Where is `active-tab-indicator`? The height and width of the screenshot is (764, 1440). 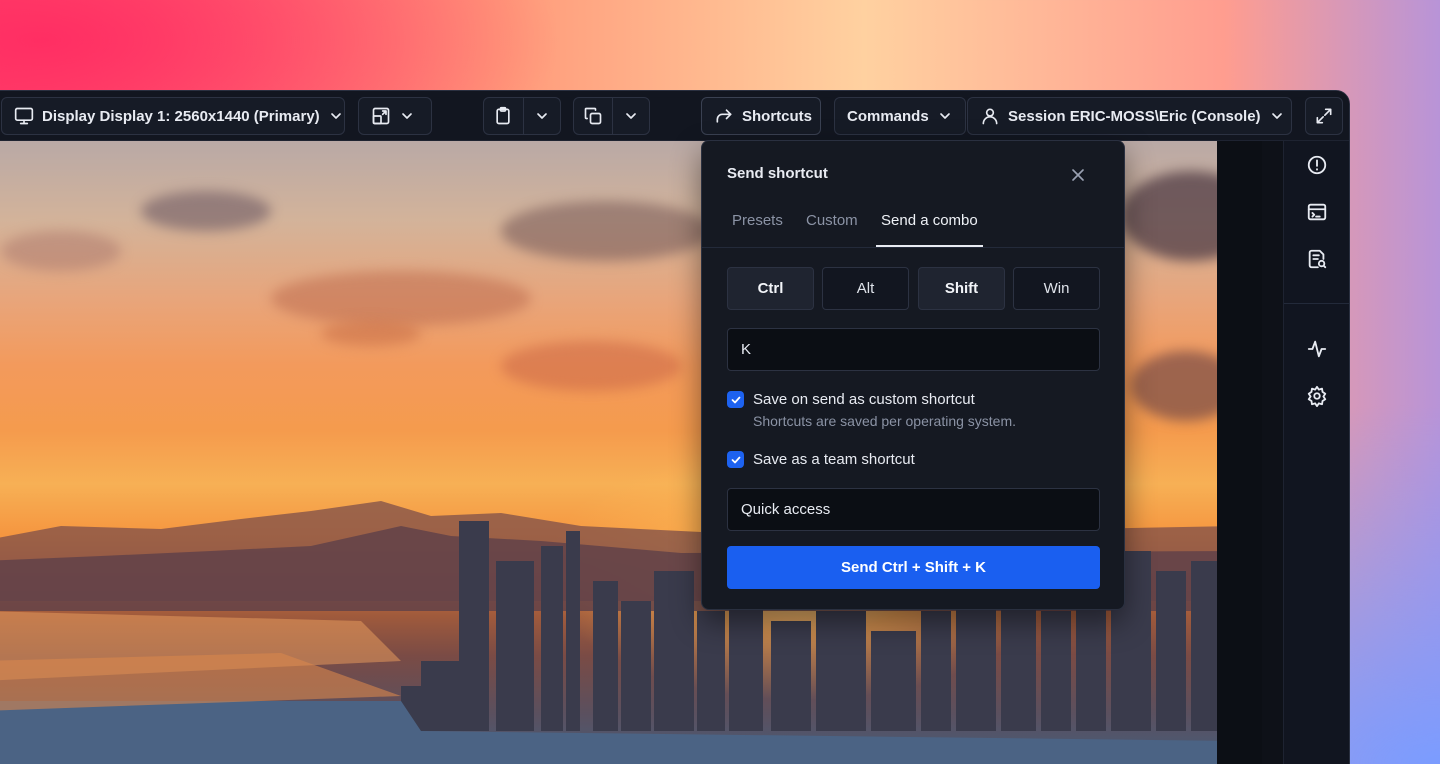 active-tab-indicator is located at coordinates (929, 246).